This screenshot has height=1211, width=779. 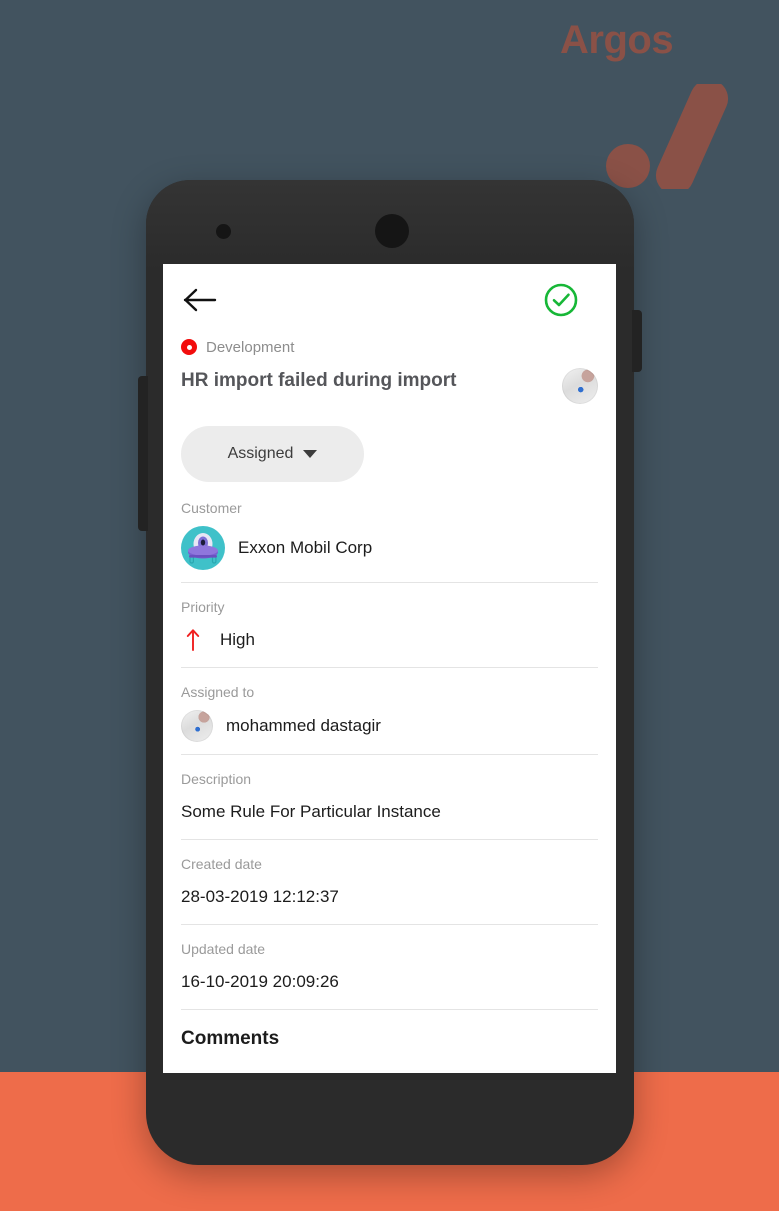 What do you see at coordinates (203, 548) in the screenshot?
I see `customer-ufo-avatar-icon` at bounding box center [203, 548].